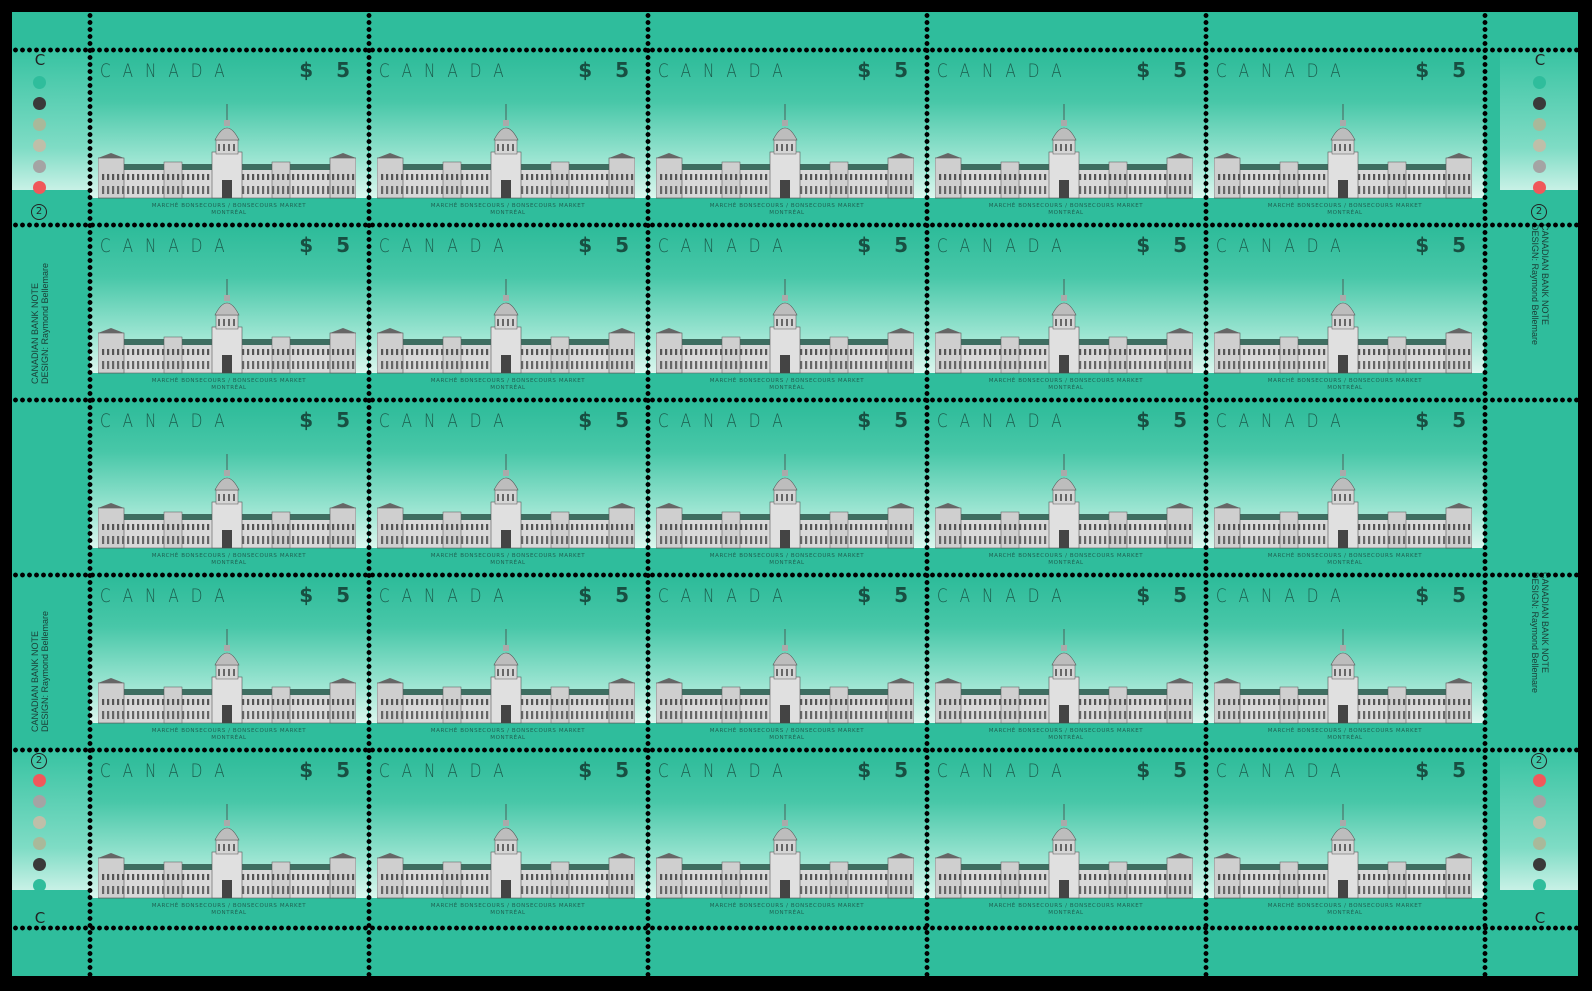  What do you see at coordinates (51, 820) in the screenshot?
I see `margin-band-bottom-left` at bounding box center [51, 820].